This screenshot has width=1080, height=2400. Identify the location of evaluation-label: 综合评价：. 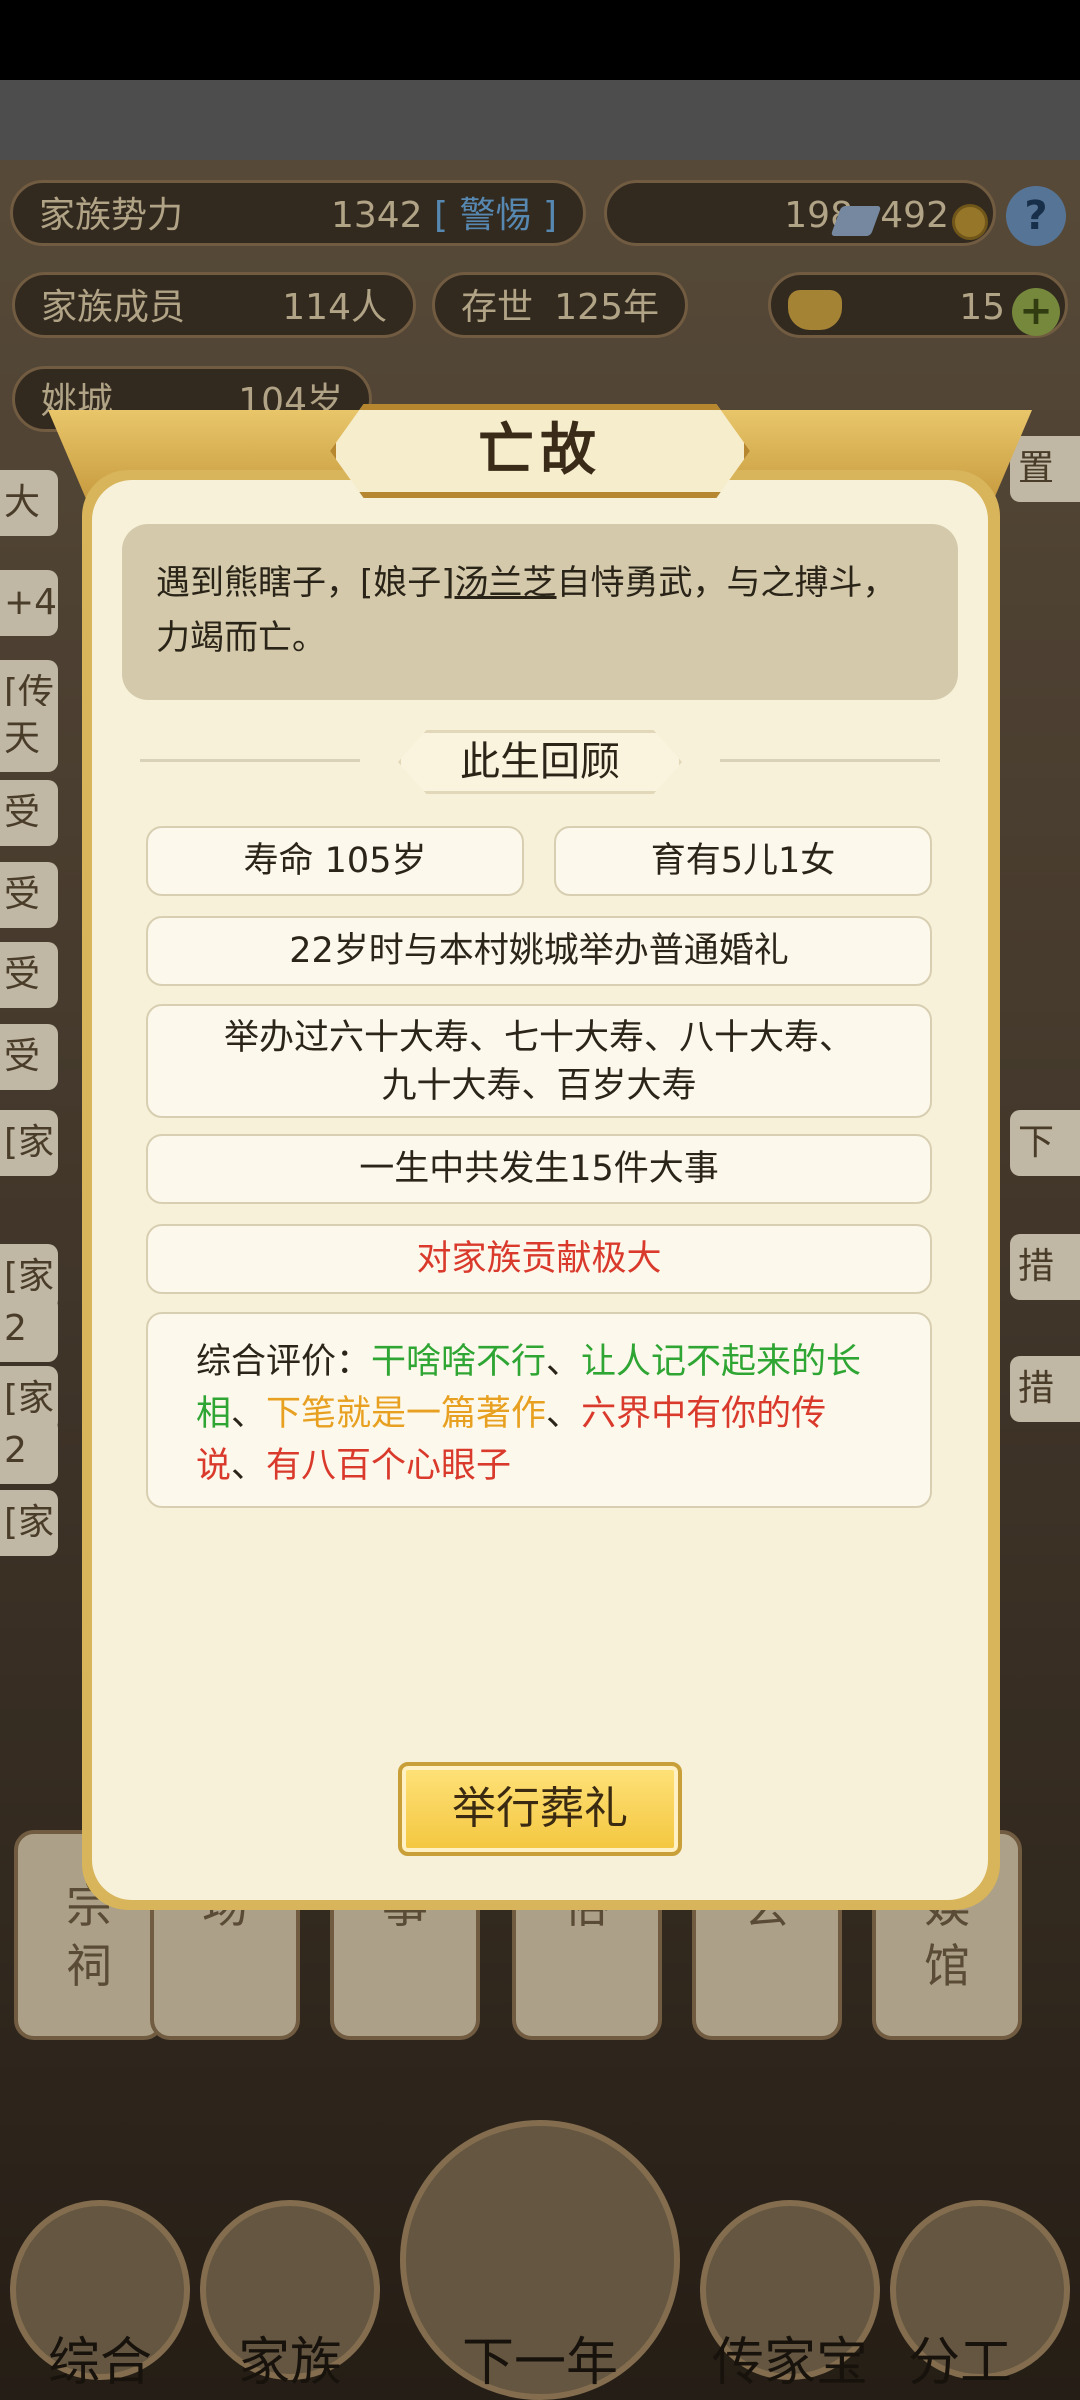
(284, 1362).